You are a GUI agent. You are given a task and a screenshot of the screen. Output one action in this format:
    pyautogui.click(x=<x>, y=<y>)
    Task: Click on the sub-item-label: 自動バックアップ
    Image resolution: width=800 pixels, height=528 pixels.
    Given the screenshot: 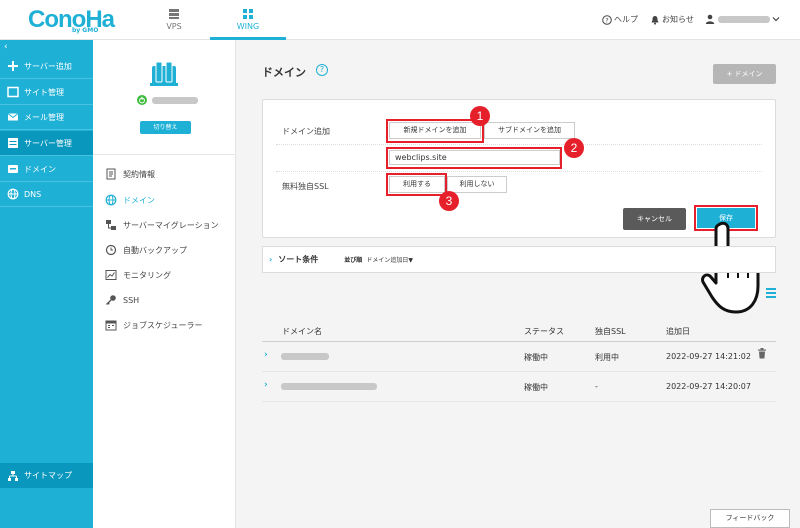 What is the action you would take?
    pyautogui.click(x=155, y=250)
    